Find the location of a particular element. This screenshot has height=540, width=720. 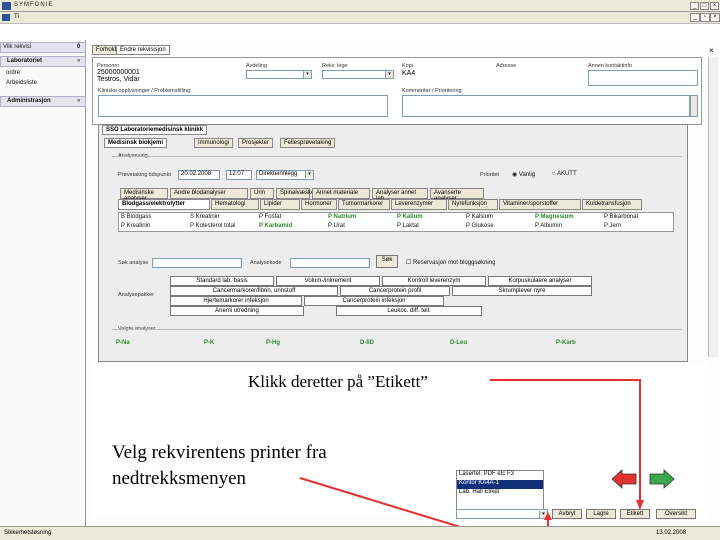

status-left: Sikkerhetsløsning is located at coordinates (28, 533).